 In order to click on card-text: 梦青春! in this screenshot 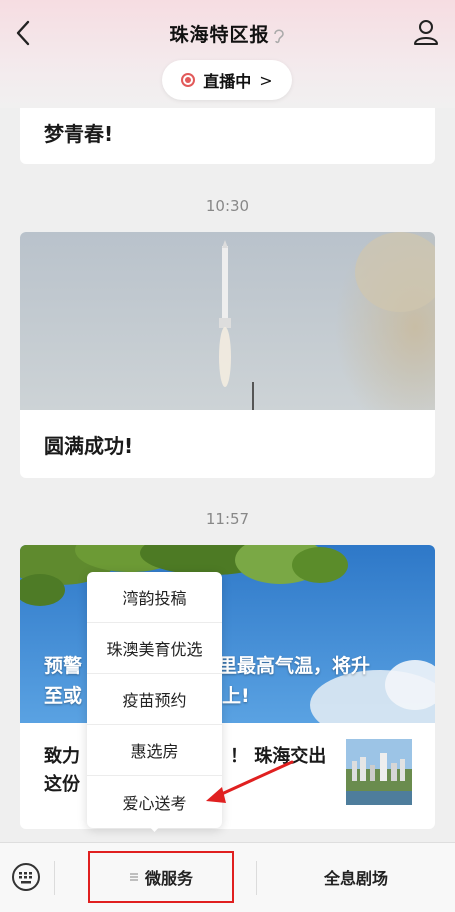, I will do `click(79, 134)`.